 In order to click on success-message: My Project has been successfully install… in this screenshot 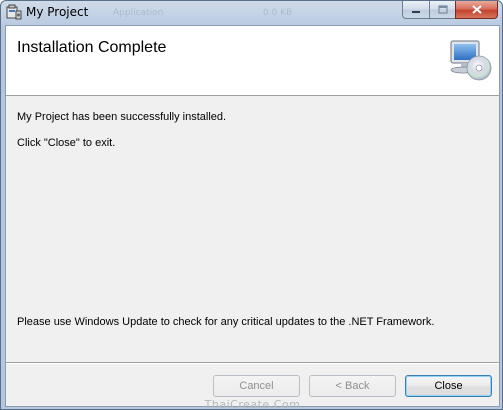, I will do `click(122, 117)`.